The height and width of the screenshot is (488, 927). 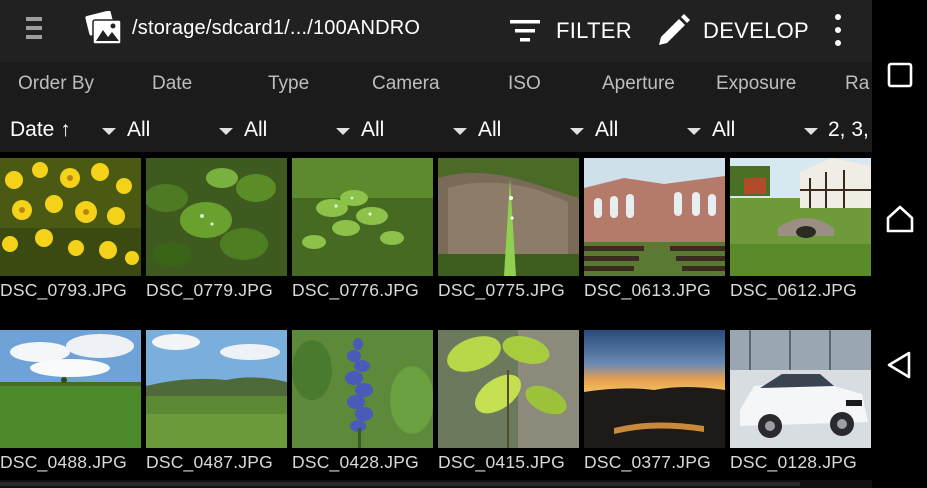 I want to click on clover-image, so click(x=362, y=217).